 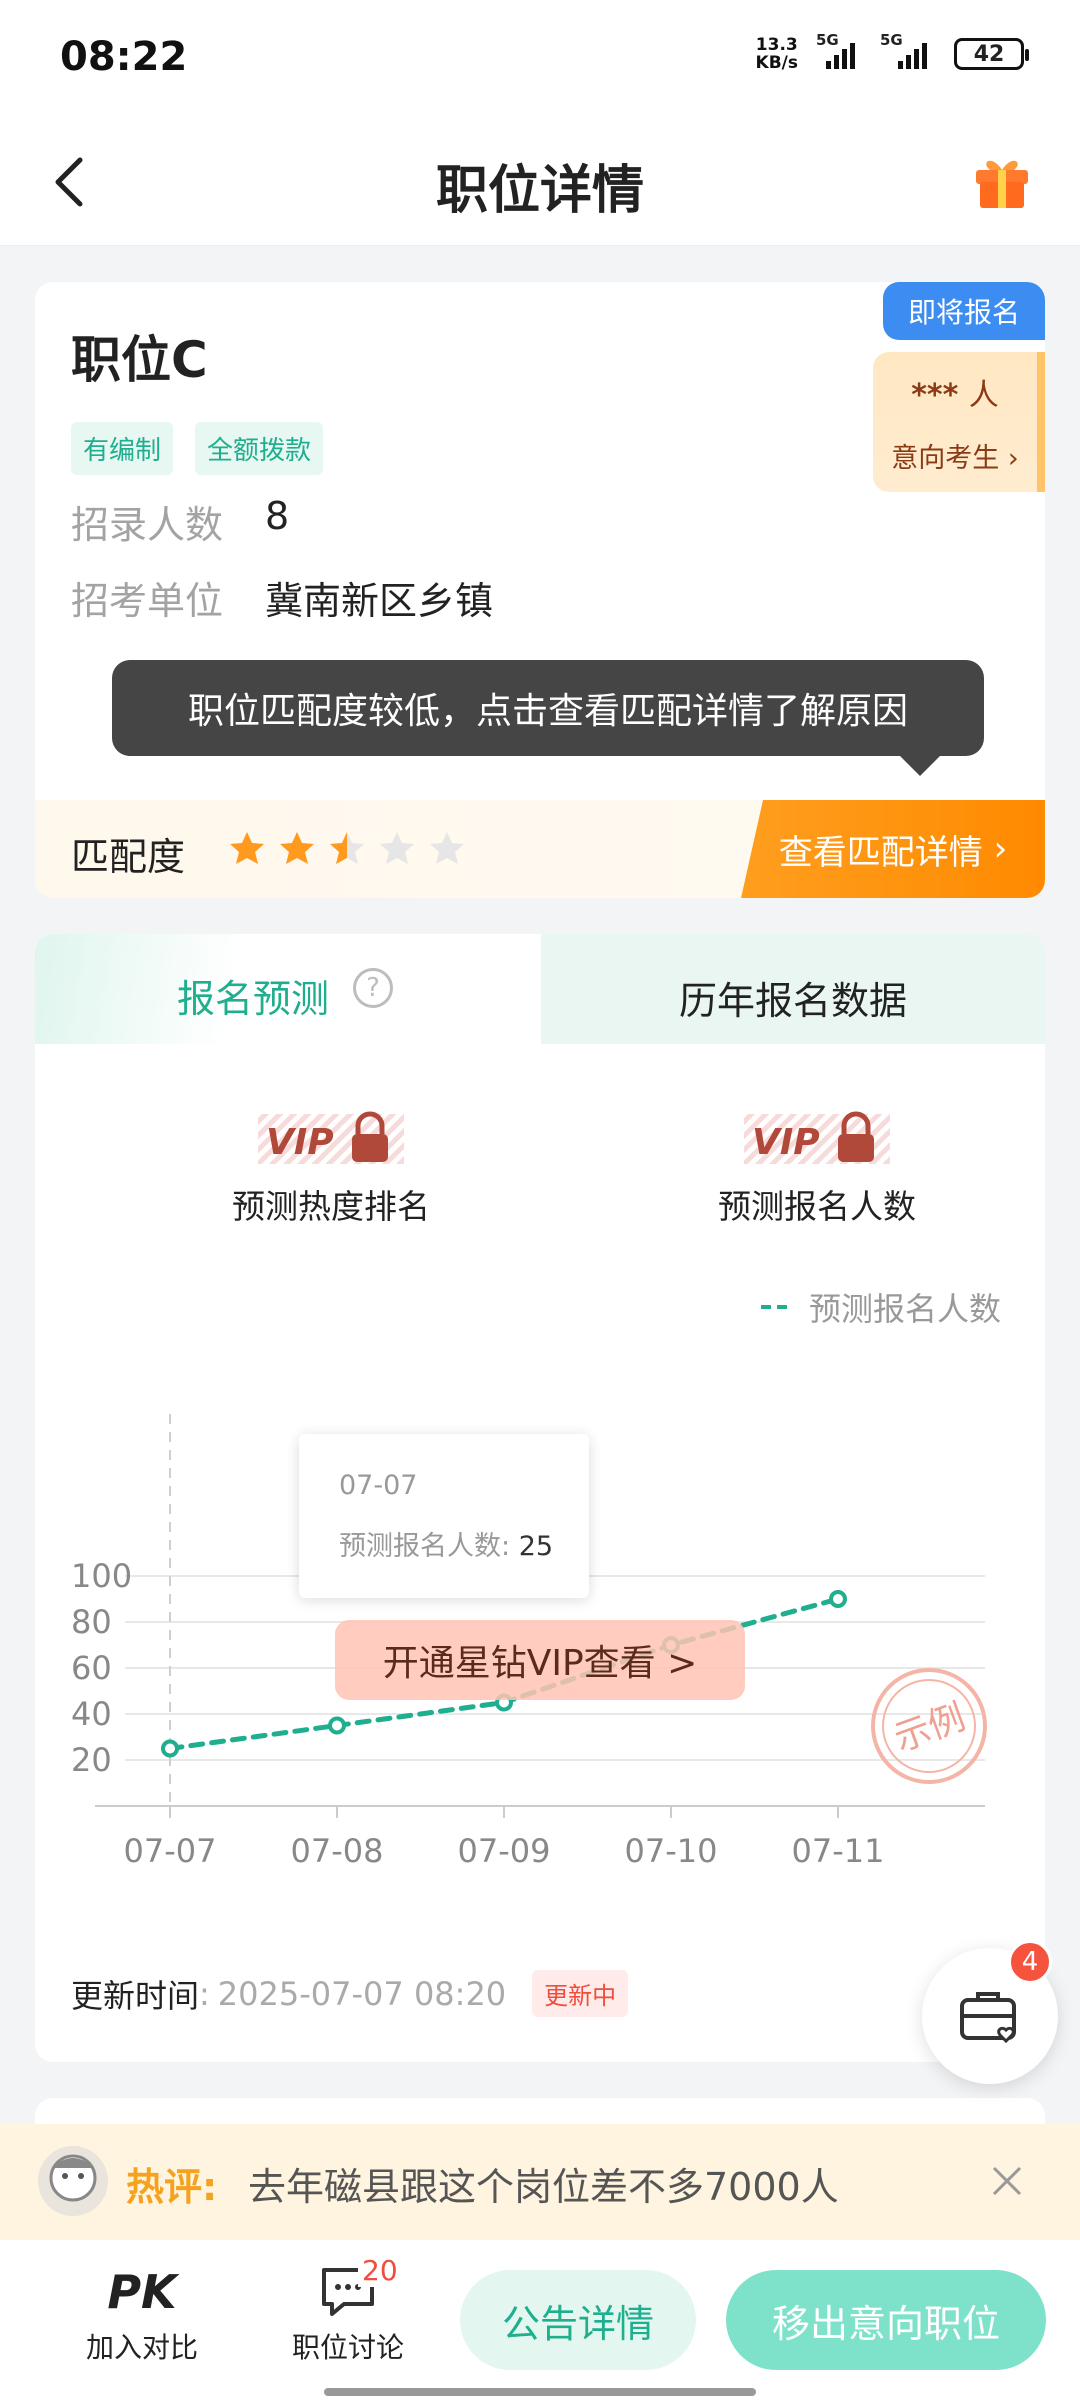 I want to click on avatar, so click(x=73, y=2181).